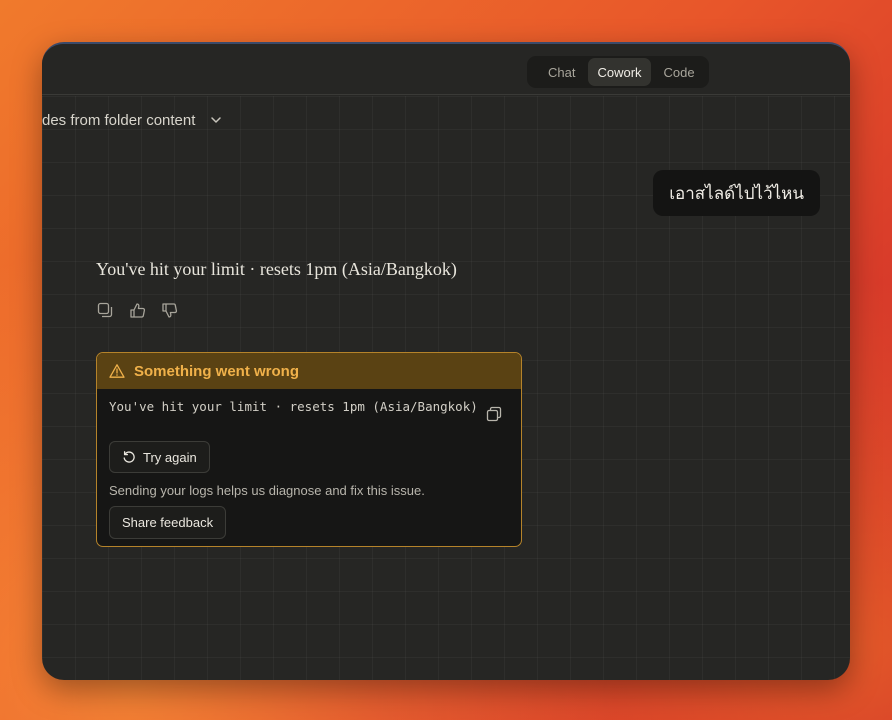  I want to click on thumbs-up-icon, so click(137, 310).